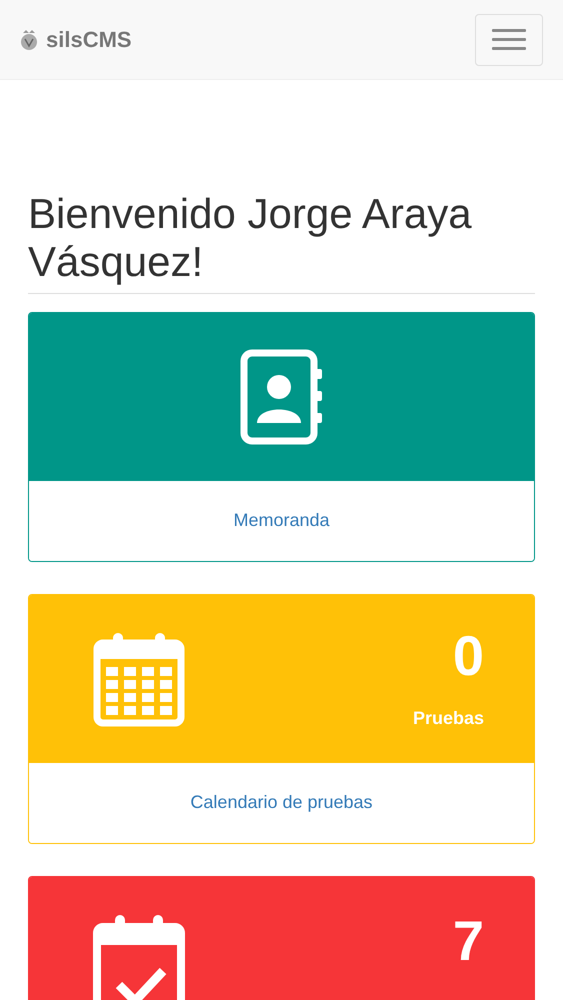  Describe the element at coordinates (468, 940) in the screenshot. I see `count: 7` at that location.